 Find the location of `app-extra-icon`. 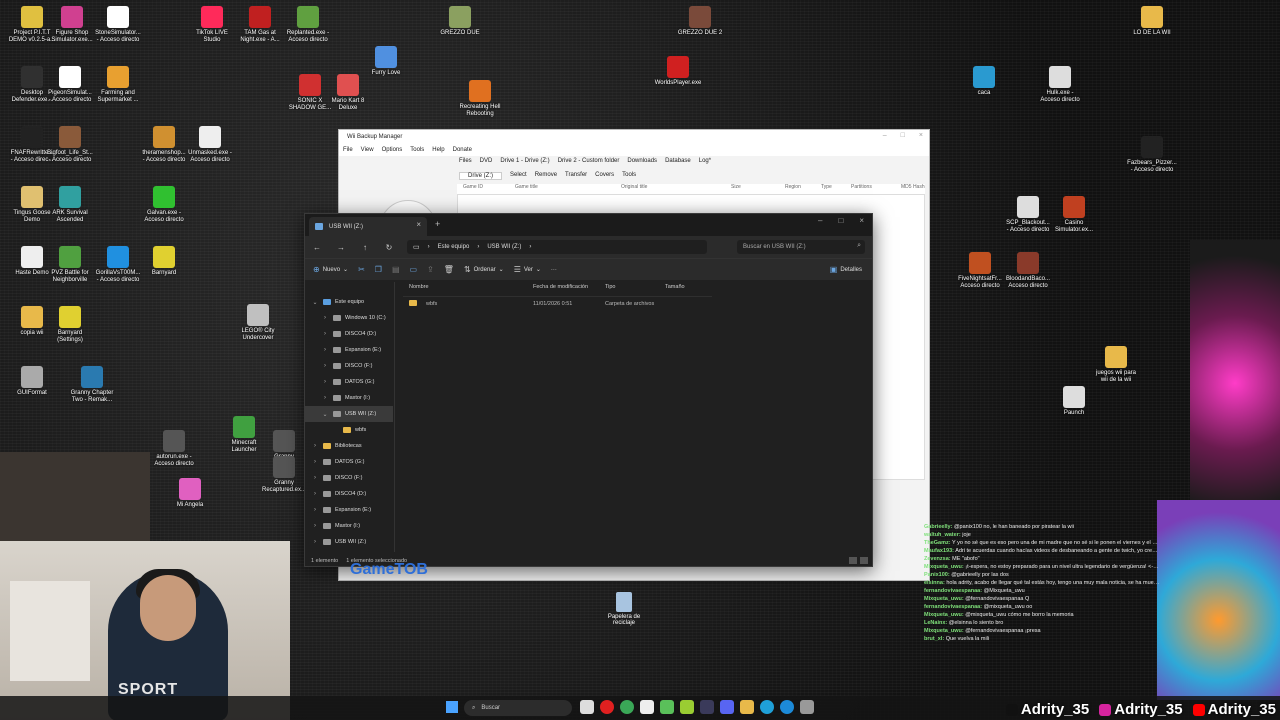

app-extra-icon is located at coordinates (807, 707).